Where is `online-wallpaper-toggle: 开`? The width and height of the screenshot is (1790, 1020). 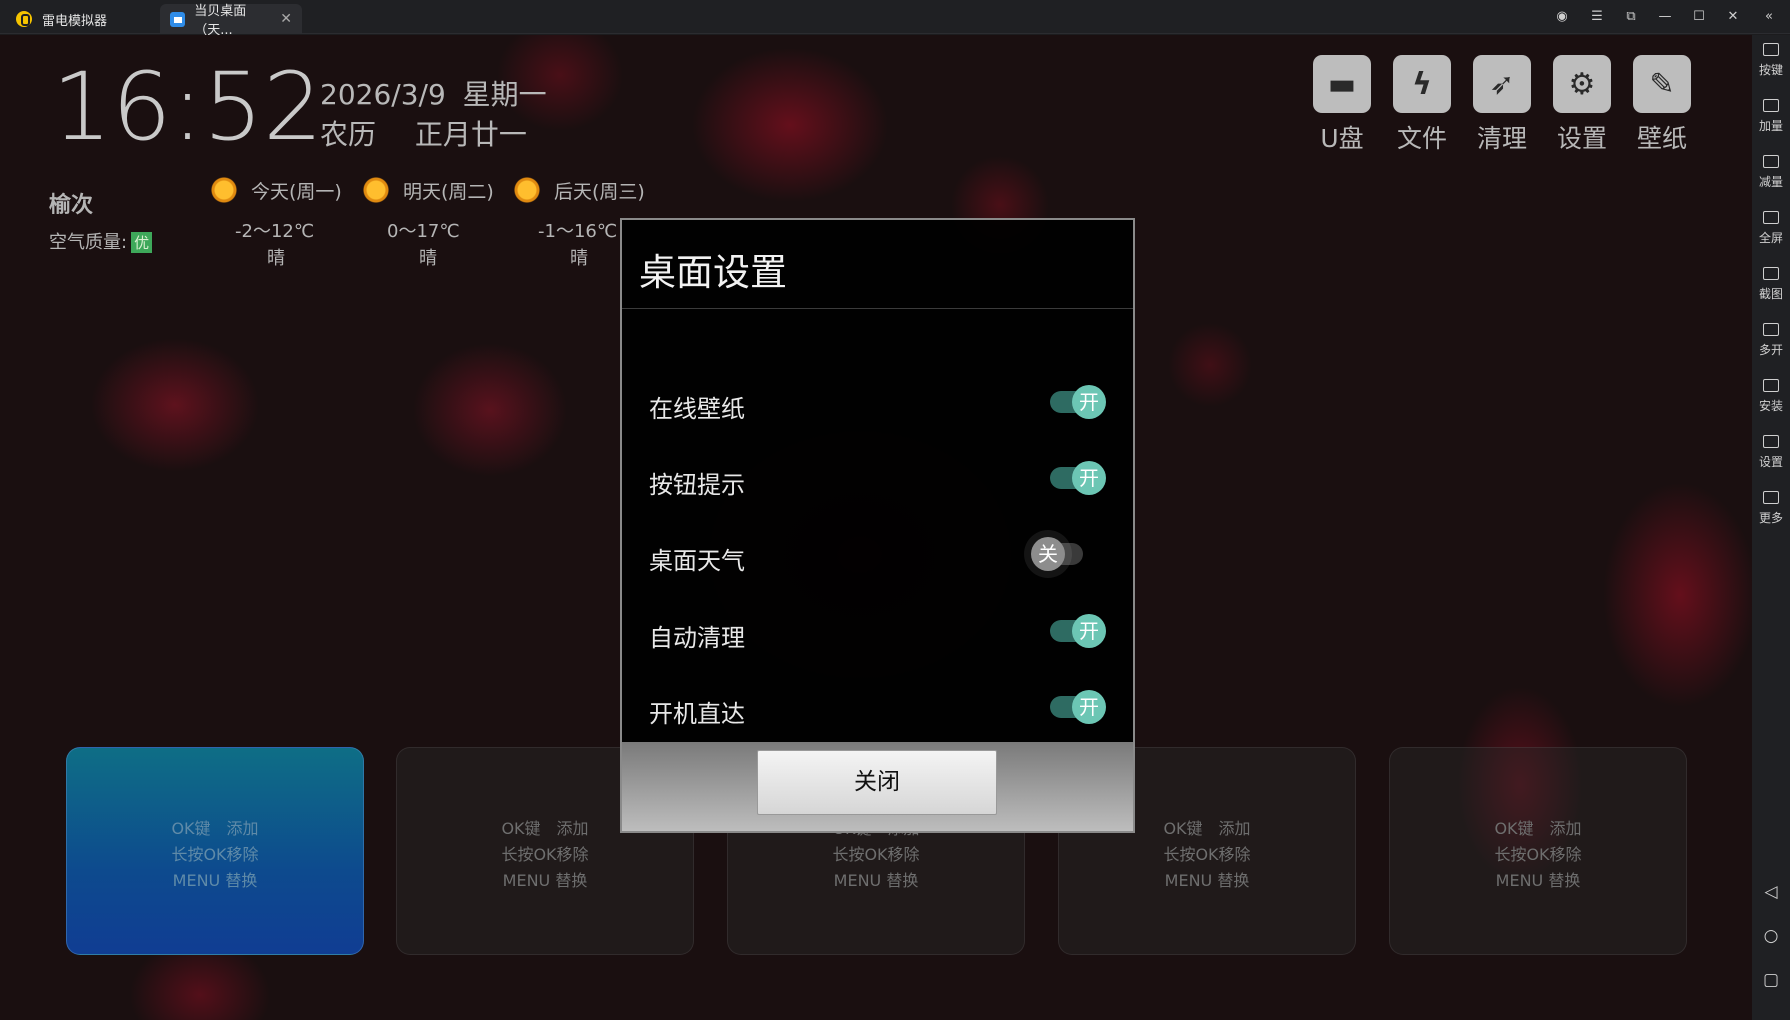 online-wallpaper-toggle: 开 is located at coordinates (1078, 402).